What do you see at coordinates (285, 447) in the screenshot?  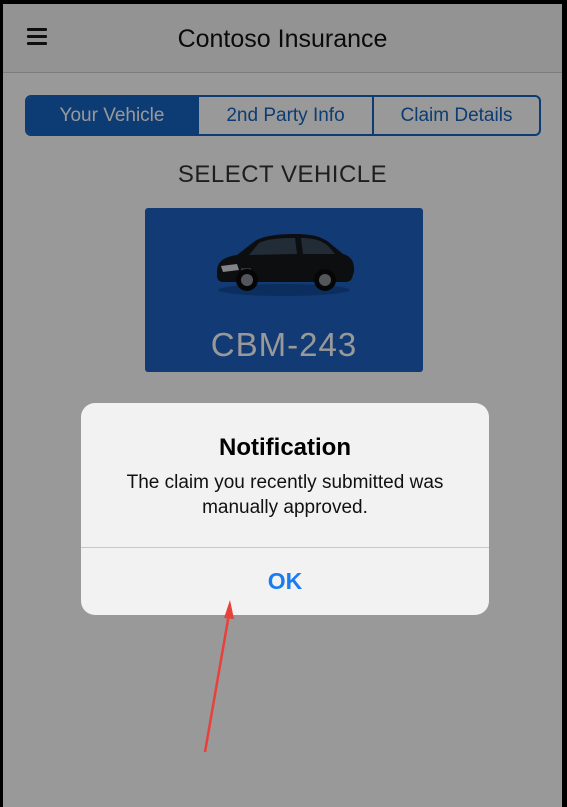 I see `dialog-title: Notification` at bounding box center [285, 447].